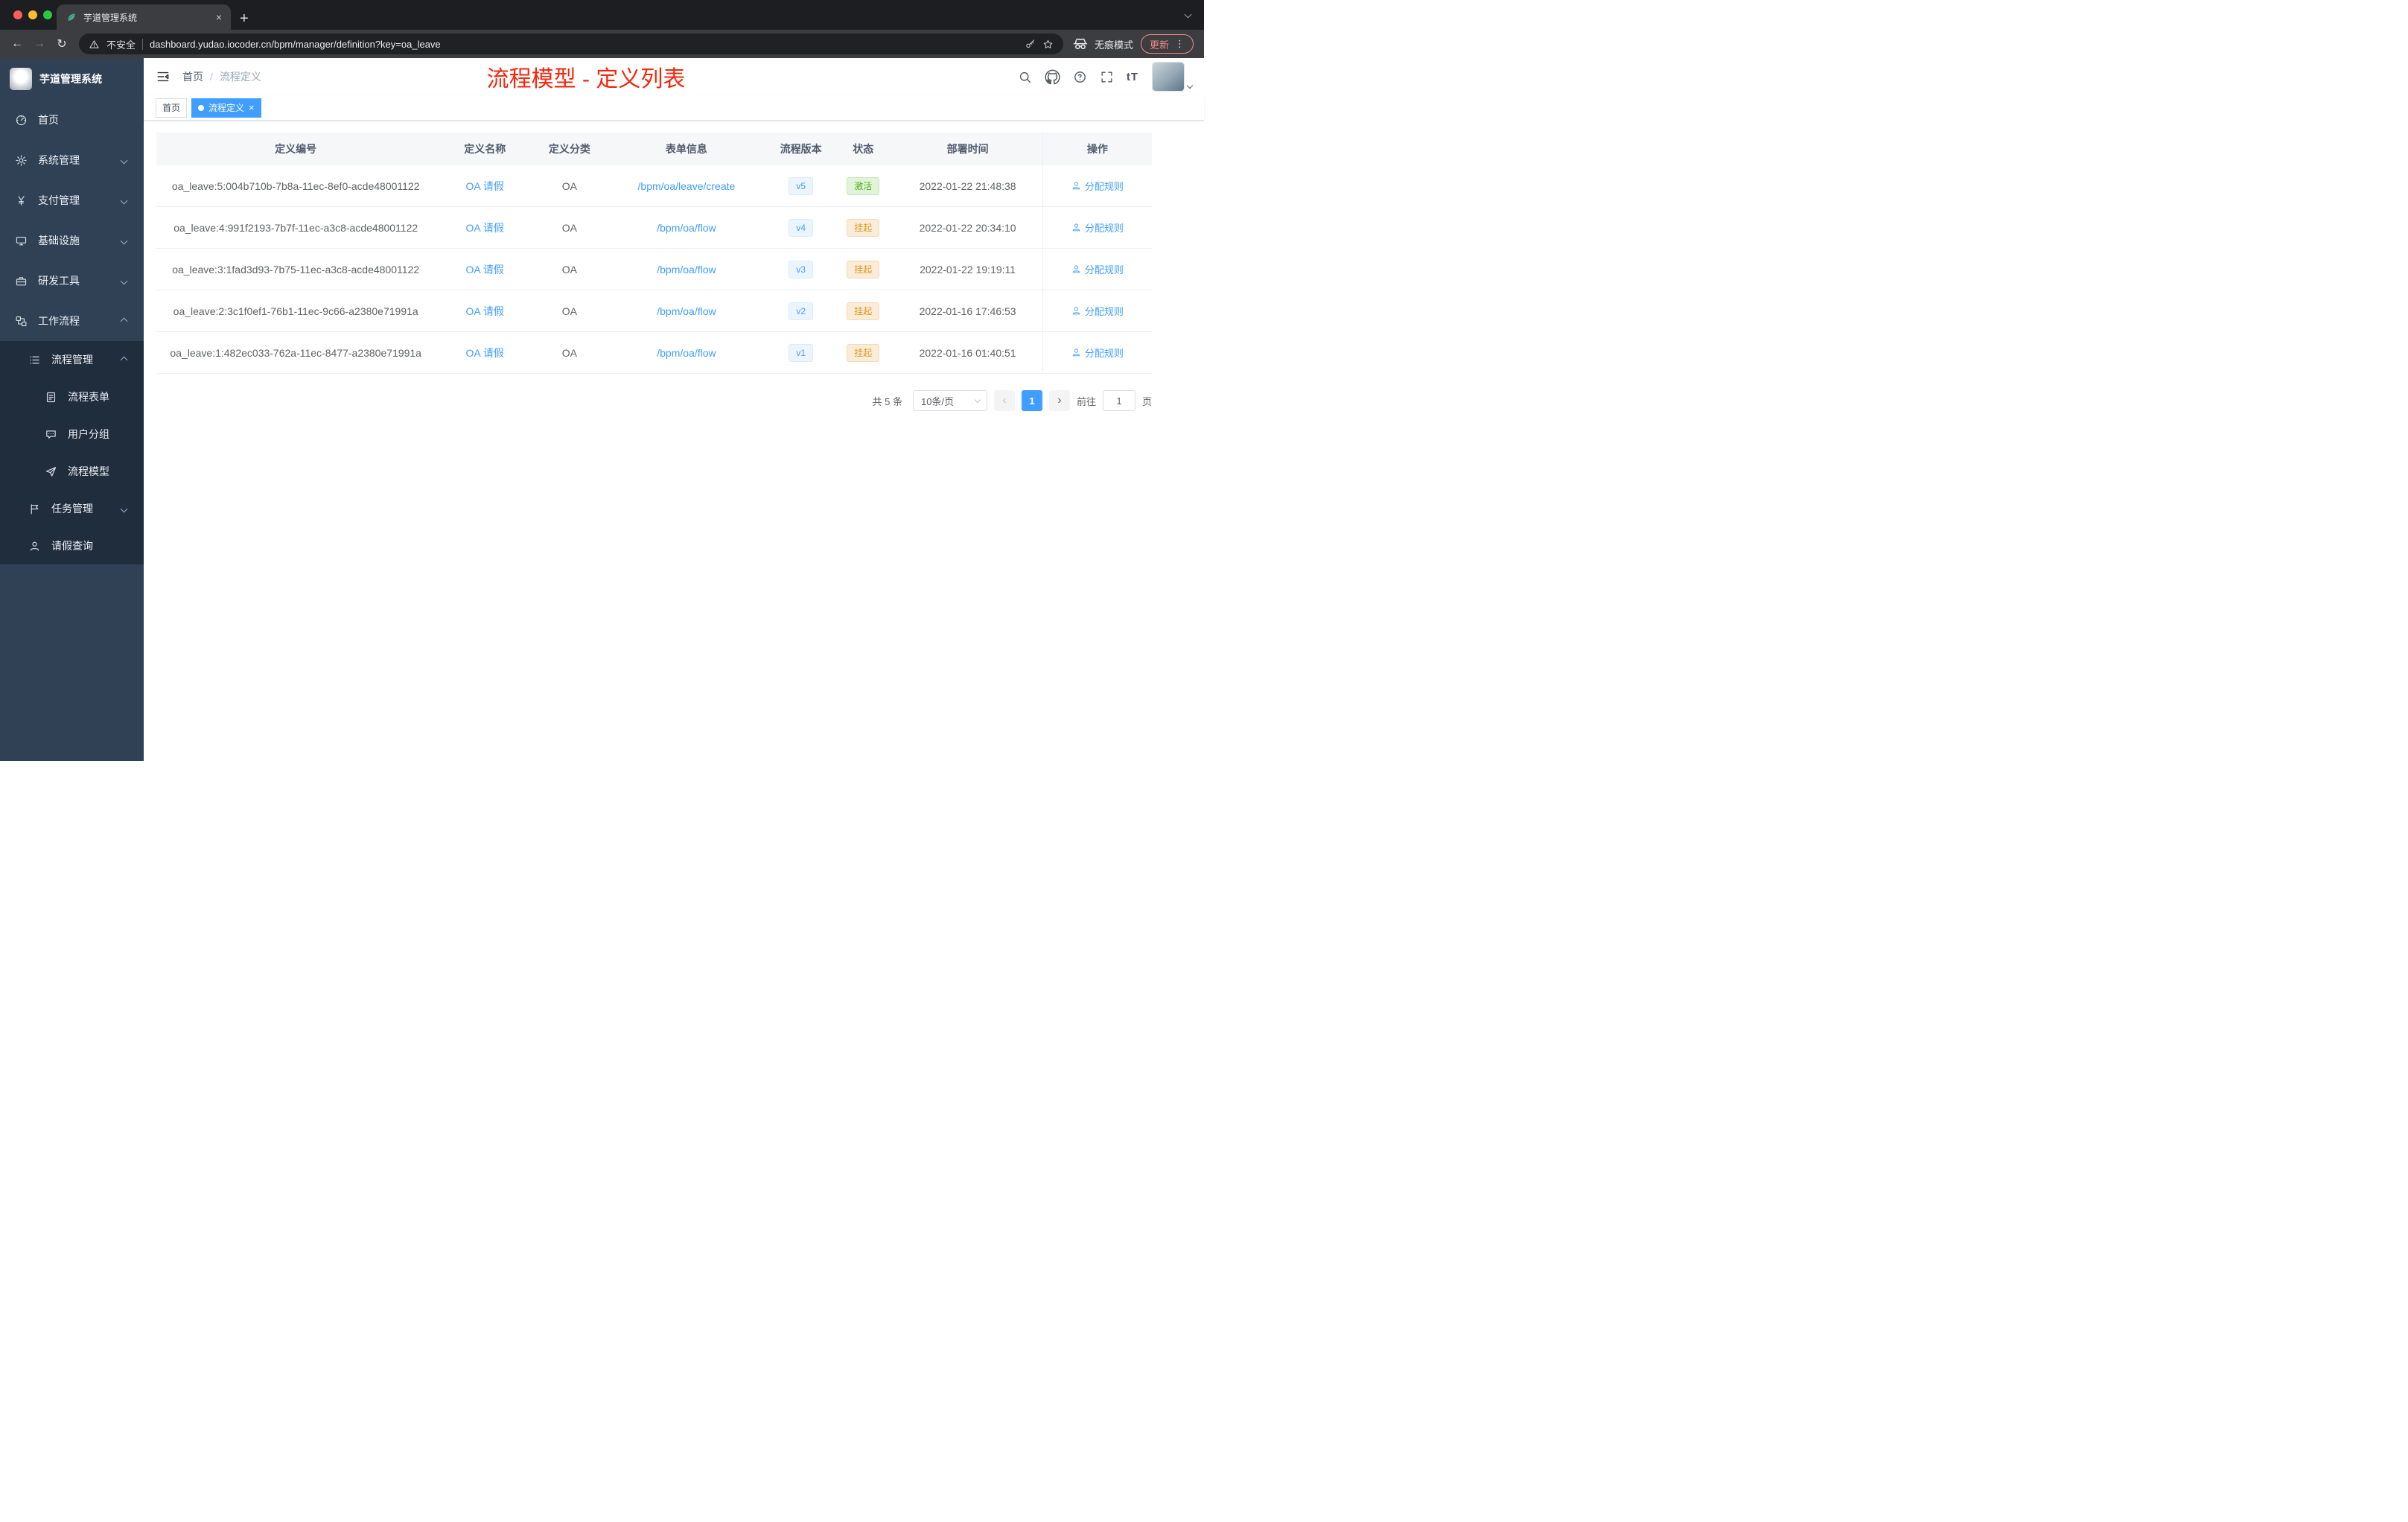  Describe the element at coordinates (32, 14) in the screenshot. I see `window-minimize-button` at that location.